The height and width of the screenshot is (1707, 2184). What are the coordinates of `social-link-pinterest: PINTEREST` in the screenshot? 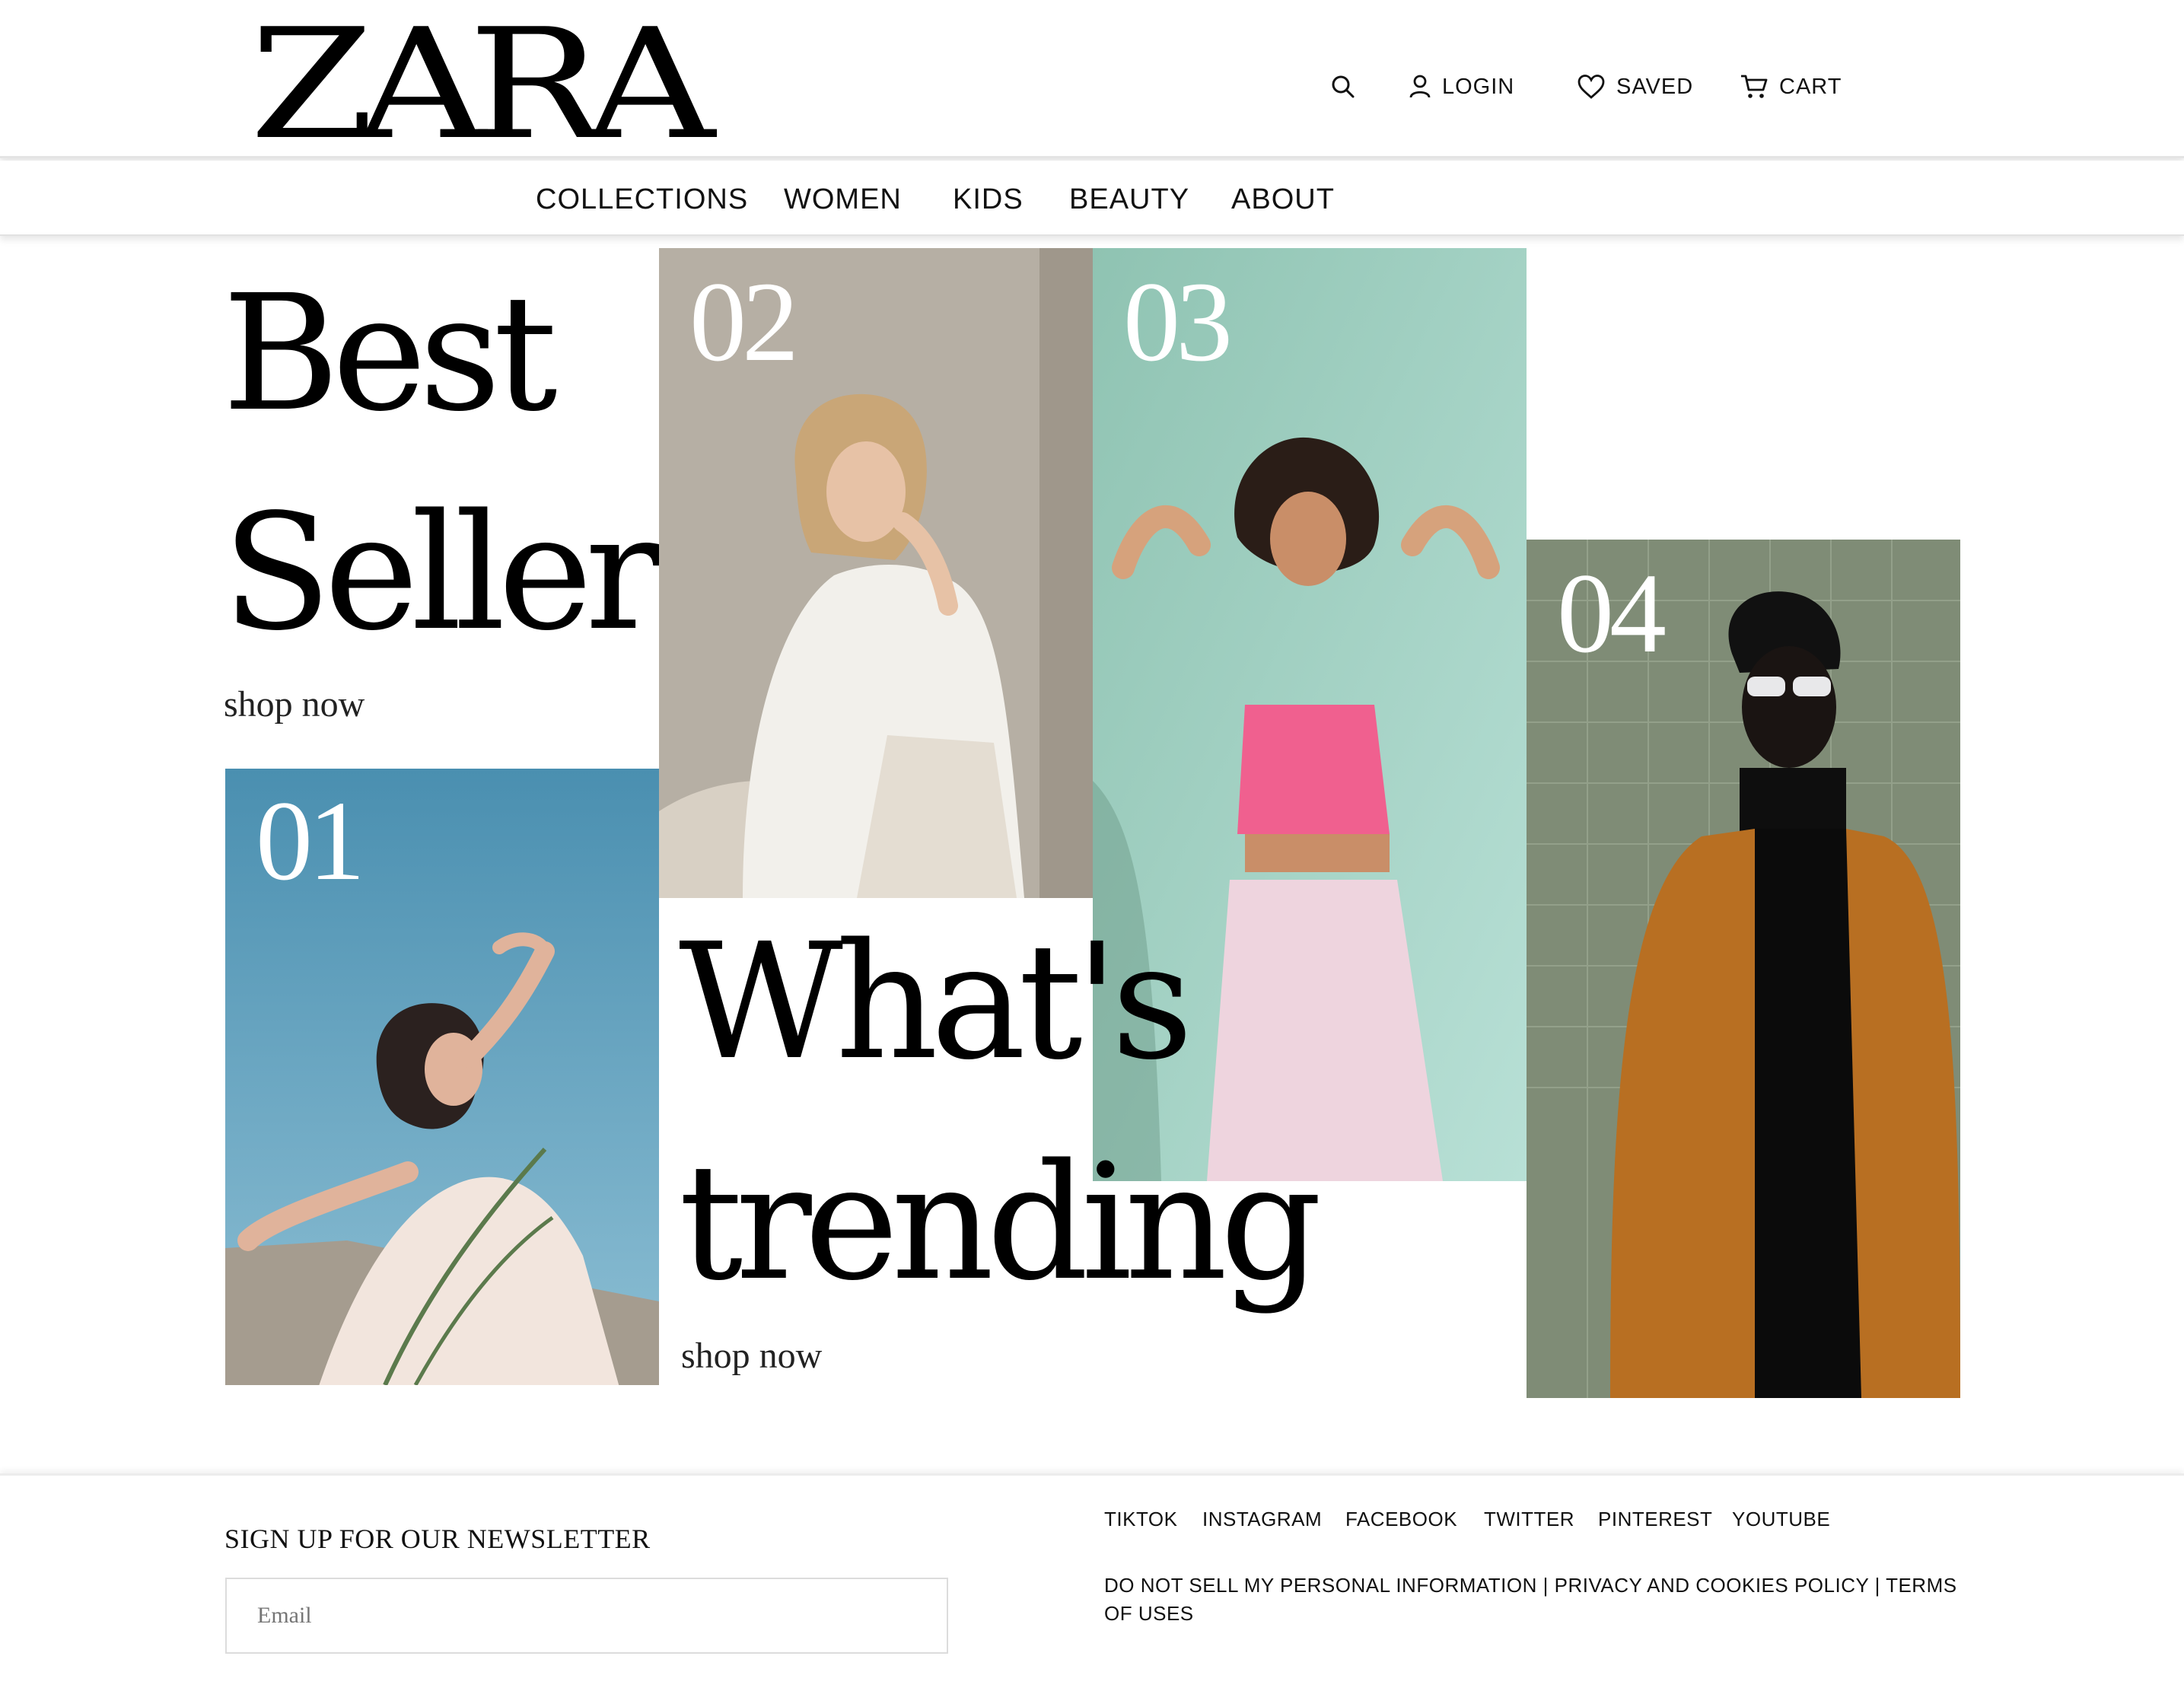 It's located at (1655, 1519).